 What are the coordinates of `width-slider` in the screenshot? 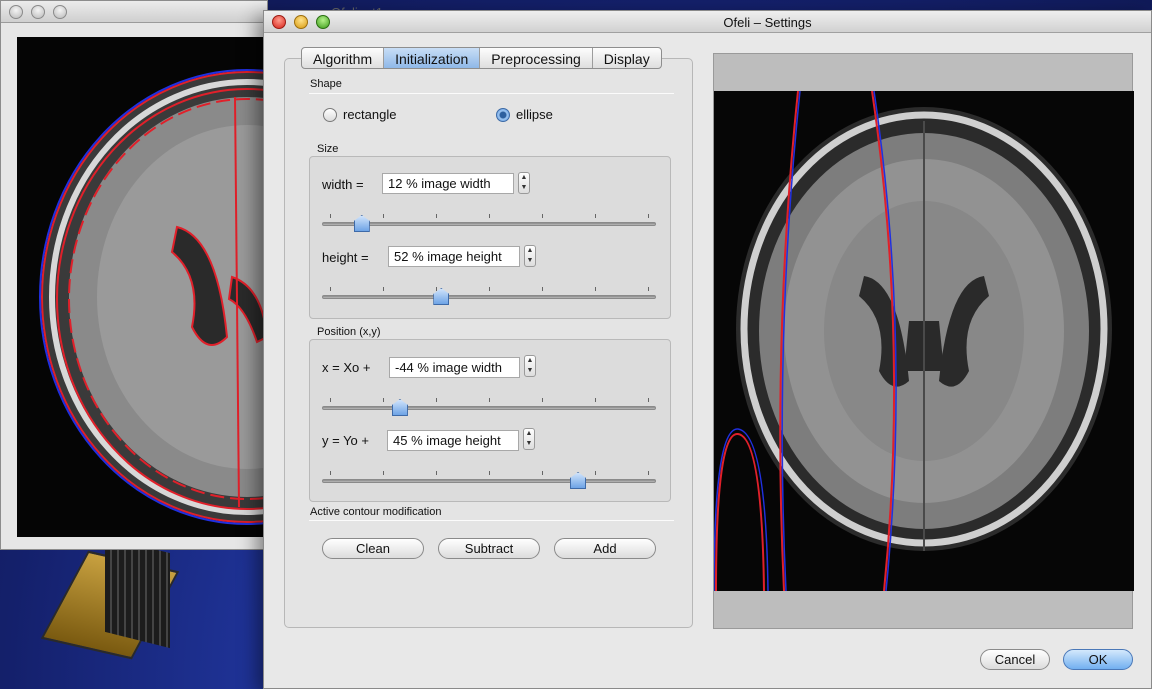 It's located at (489, 224).